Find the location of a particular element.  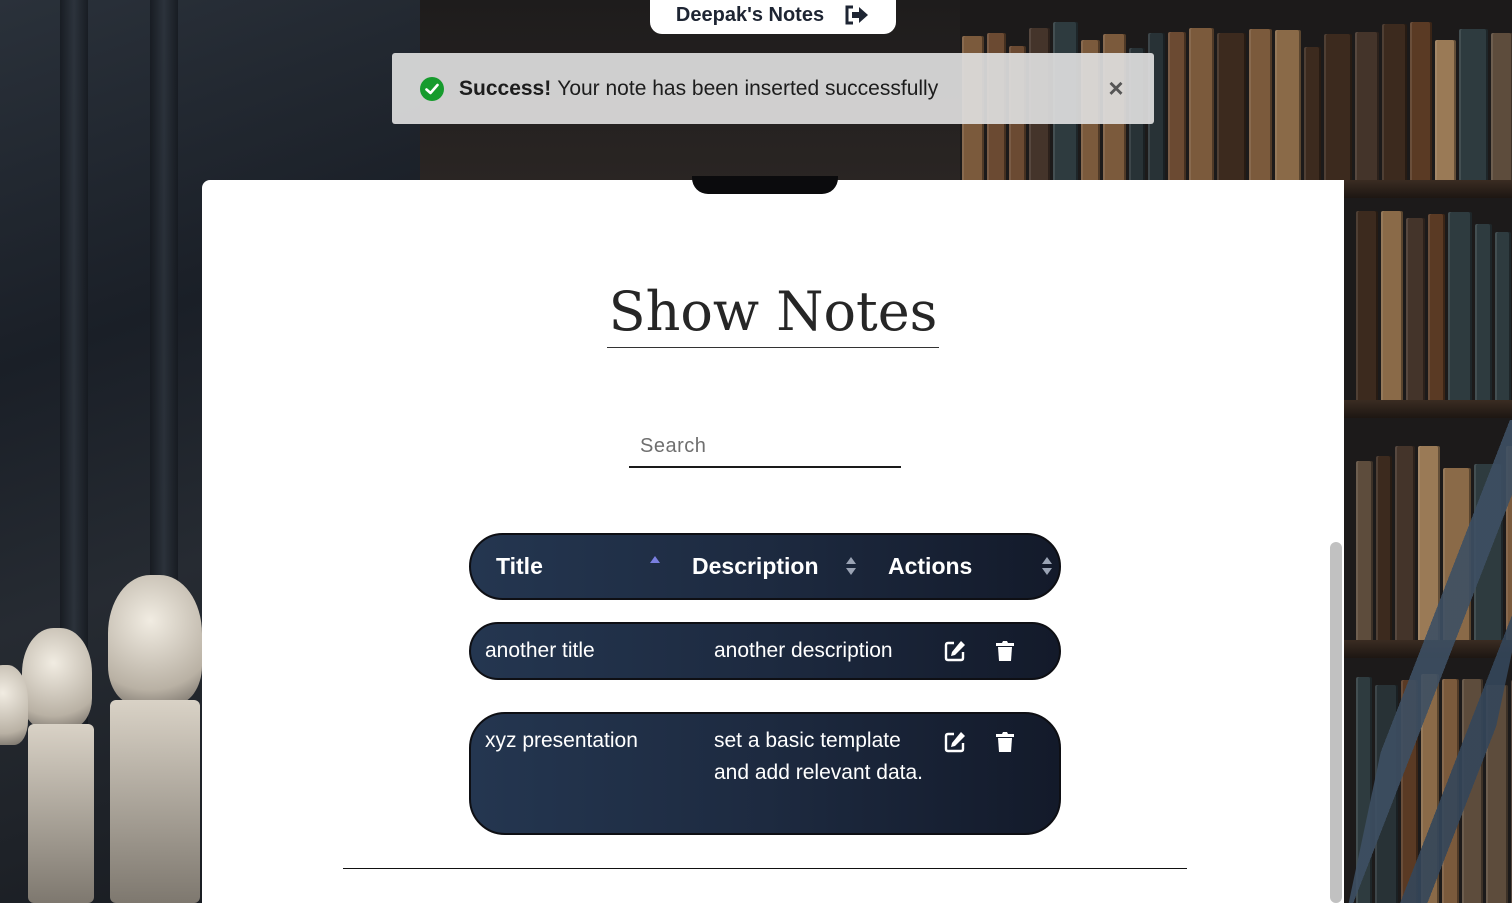

check-circle-icon is located at coordinates (432, 88).